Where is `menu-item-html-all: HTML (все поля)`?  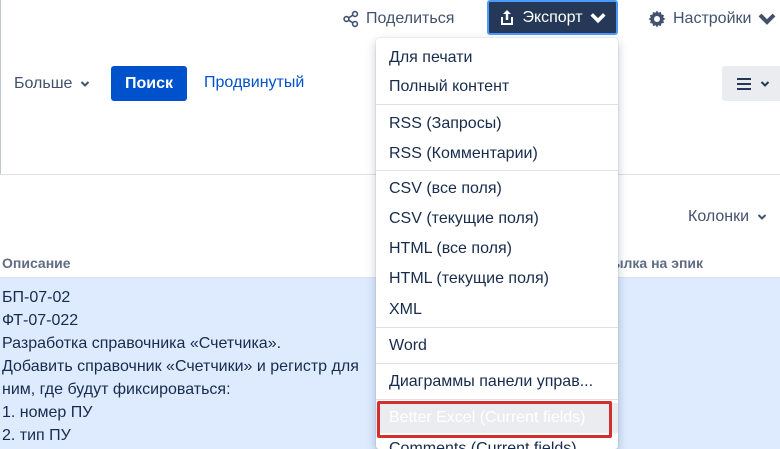 menu-item-html-all: HTML (все поля) is located at coordinates (497, 249).